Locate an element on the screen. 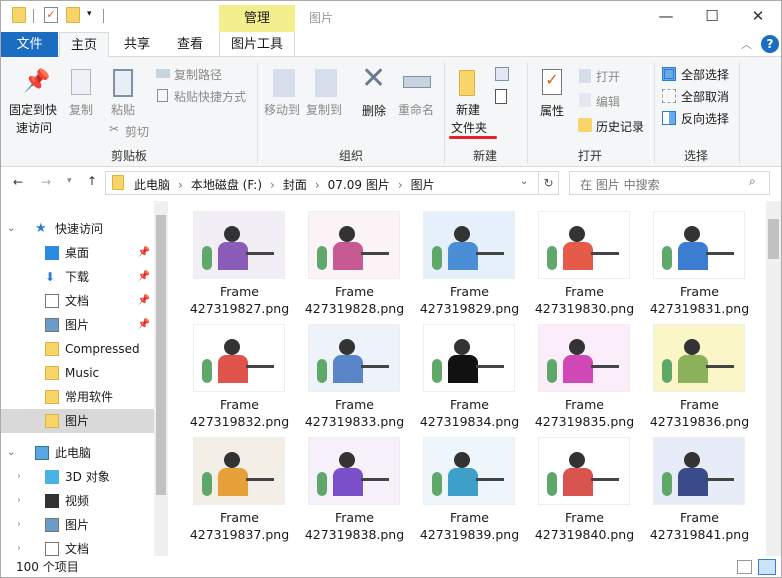 The image size is (782, 578). address-dropdown: ⌄ is located at coordinates (524, 181).